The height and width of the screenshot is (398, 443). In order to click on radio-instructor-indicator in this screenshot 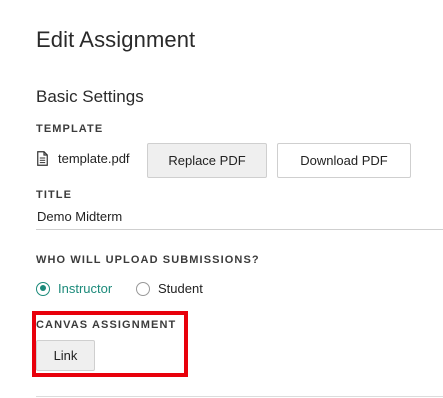, I will do `click(43, 288)`.